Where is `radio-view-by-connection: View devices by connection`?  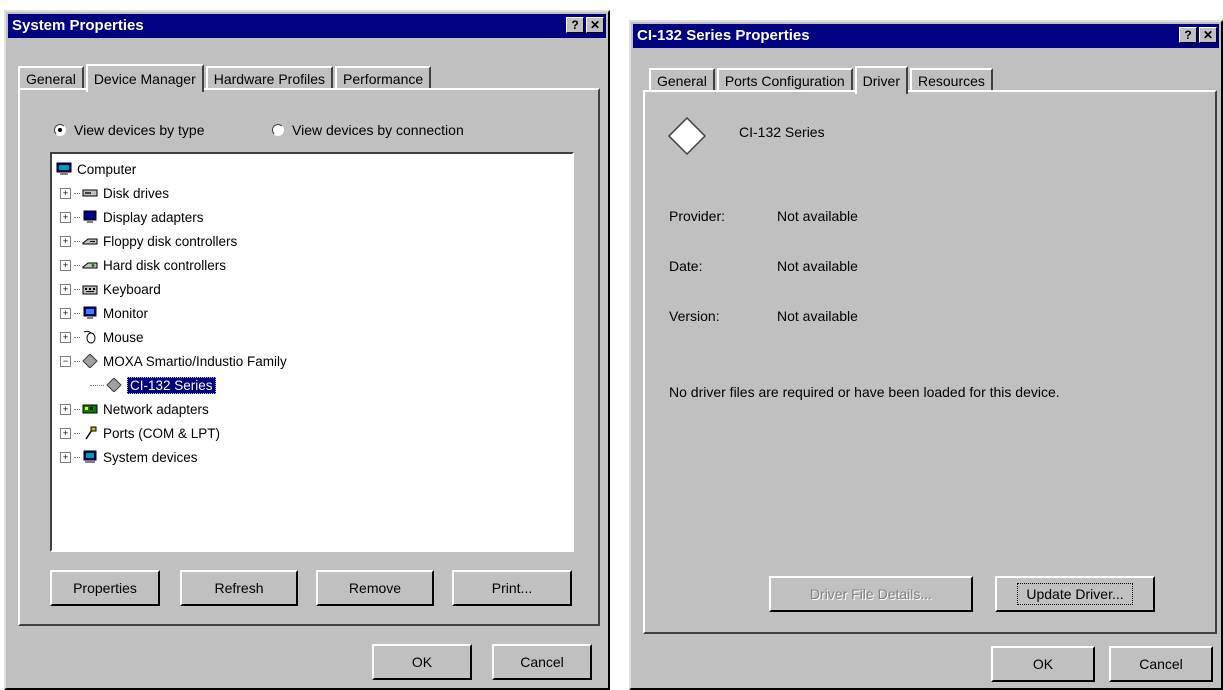 radio-view-by-connection: View devices by connection is located at coordinates (368, 130).